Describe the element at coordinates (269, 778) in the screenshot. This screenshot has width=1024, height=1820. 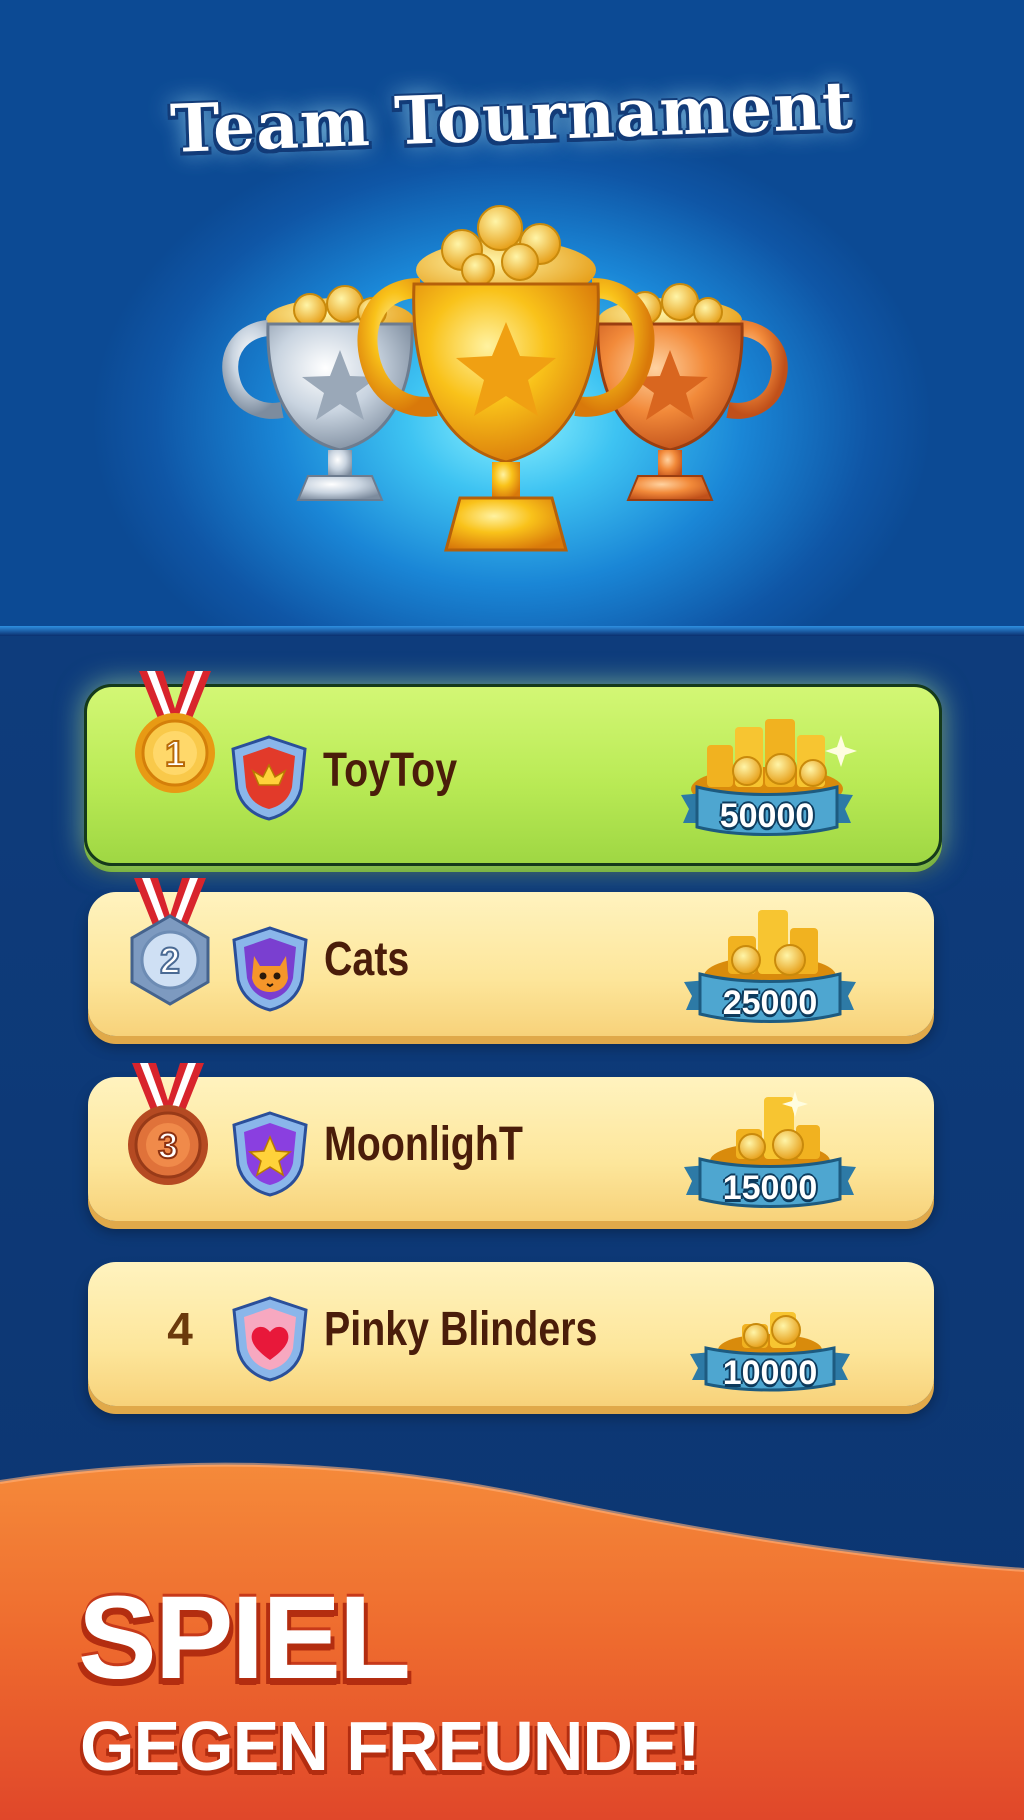
I see `crown-icon` at that location.